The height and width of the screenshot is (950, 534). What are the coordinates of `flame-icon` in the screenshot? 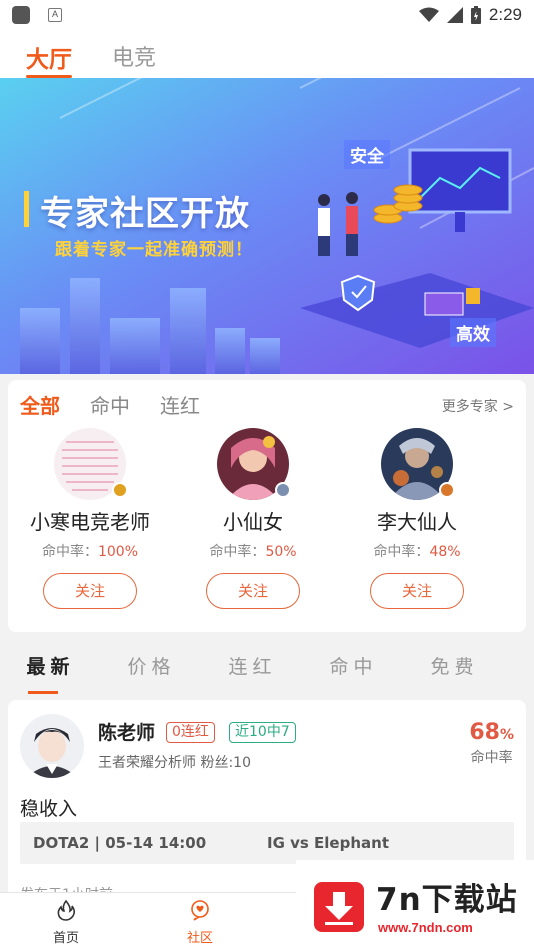 It's located at (66, 910).